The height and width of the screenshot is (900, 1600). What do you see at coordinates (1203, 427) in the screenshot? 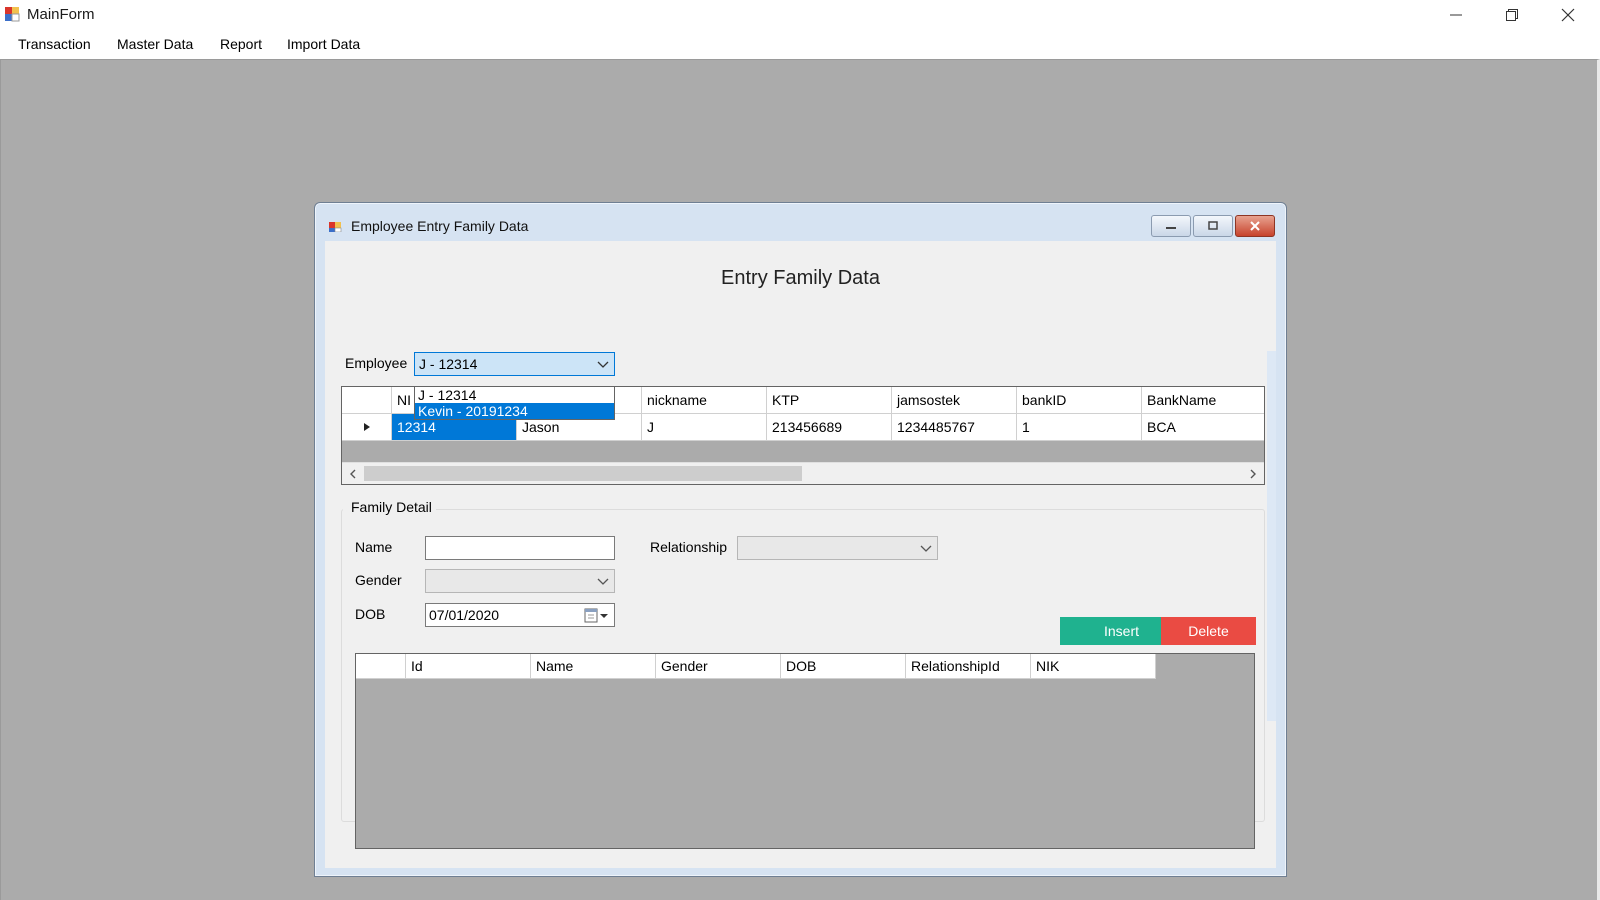
I see `cell-bankname: BCA` at bounding box center [1203, 427].